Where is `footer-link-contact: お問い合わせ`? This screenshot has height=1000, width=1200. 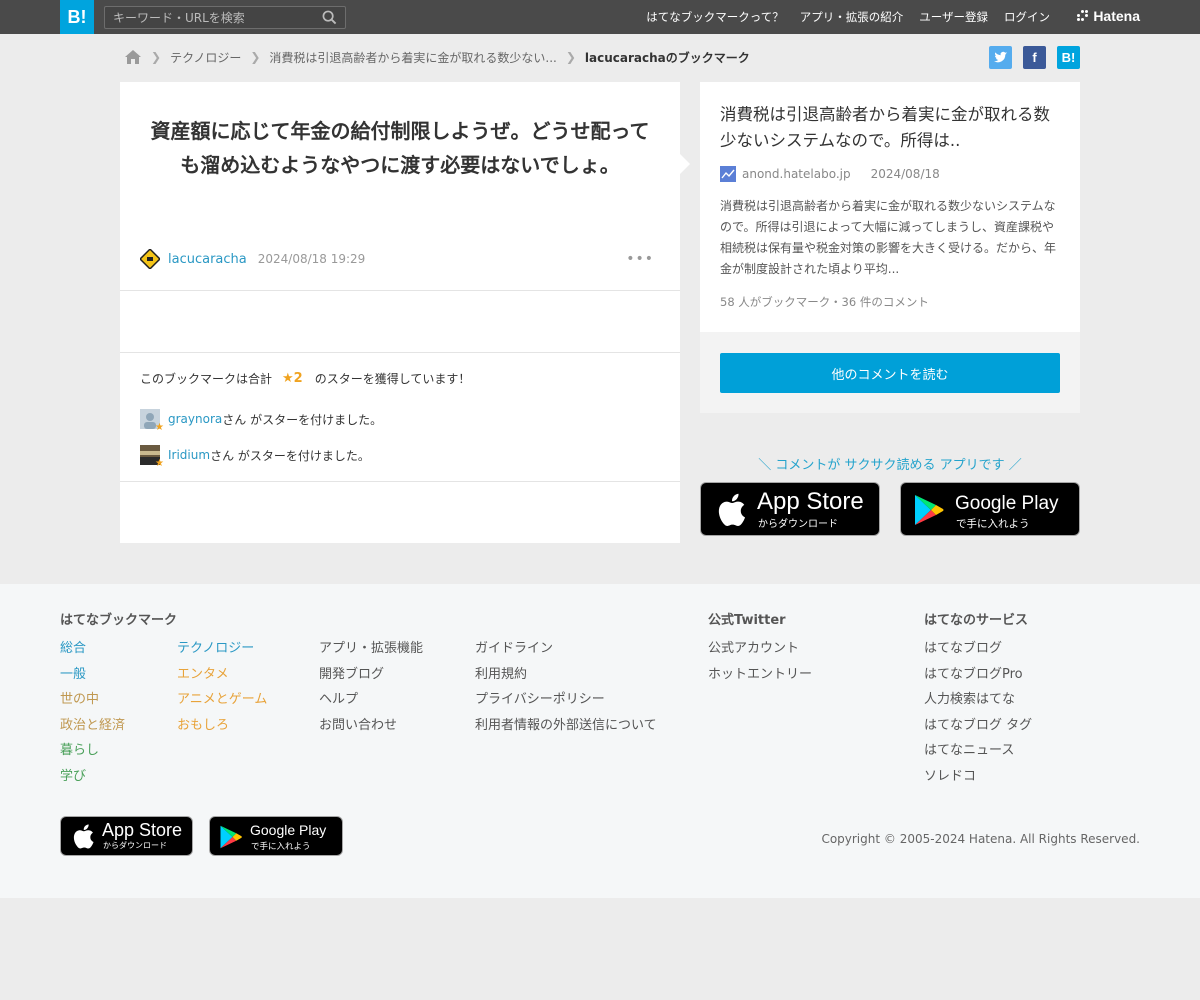 footer-link-contact: お問い合わせ is located at coordinates (371, 726).